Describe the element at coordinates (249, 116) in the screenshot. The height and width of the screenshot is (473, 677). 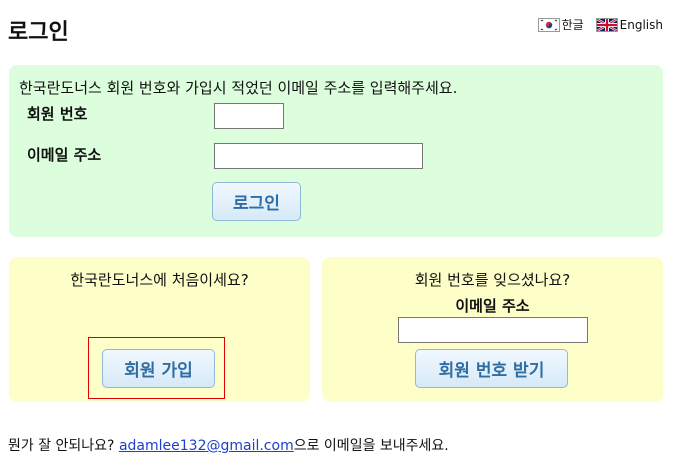
I see `member-number-input` at that location.